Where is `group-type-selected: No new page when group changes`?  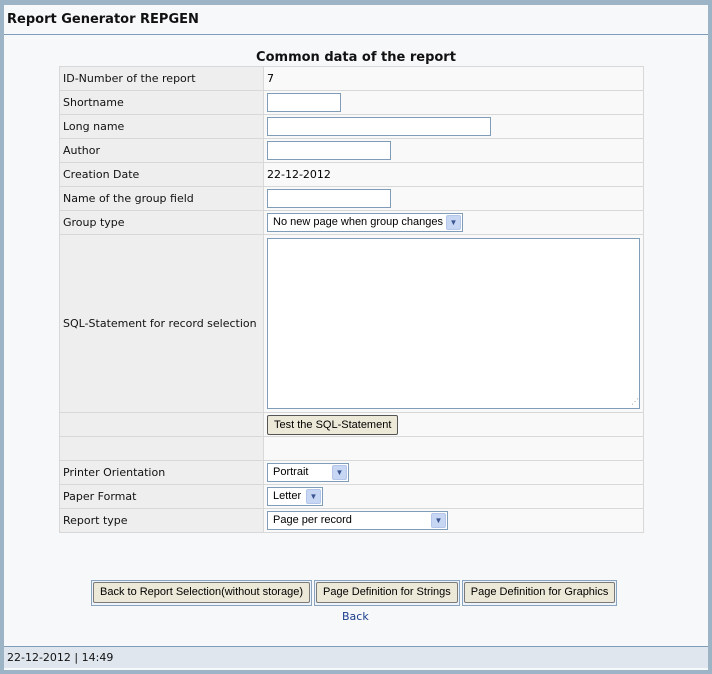 group-type-selected: No new page when group changes is located at coordinates (358, 222).